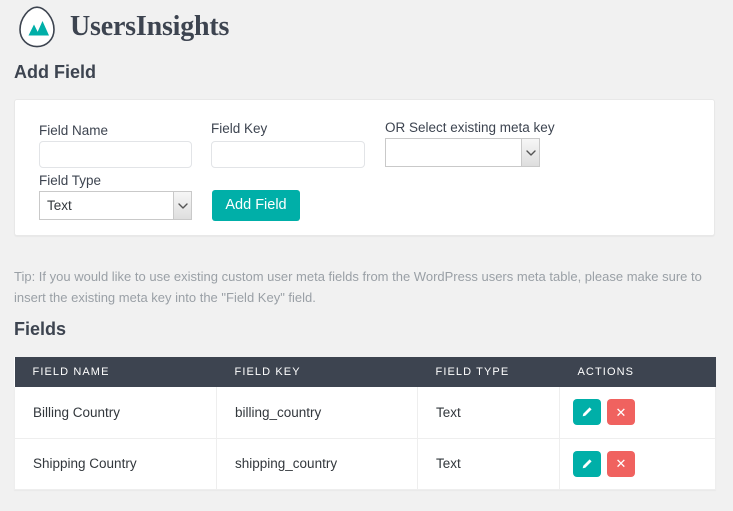 The image size is (733, 511). What do you see at coordinates (470, 127) in the screenshot?
I see `meta-key-label: OR Select existing meta key` at bounding box center [470, 127].